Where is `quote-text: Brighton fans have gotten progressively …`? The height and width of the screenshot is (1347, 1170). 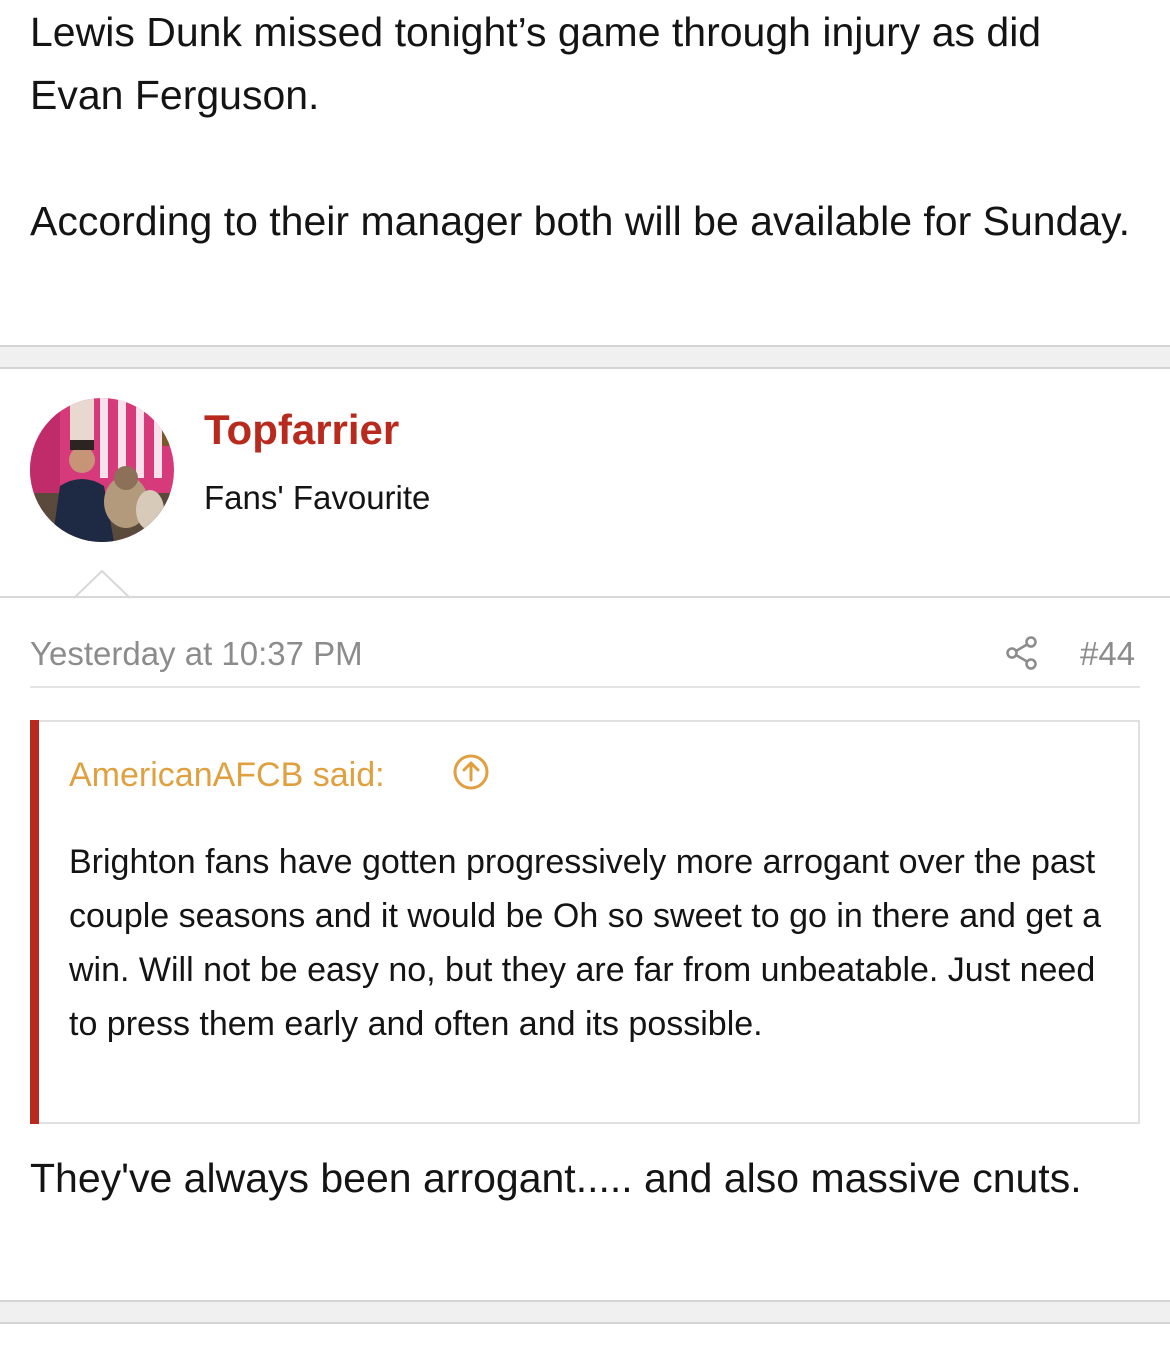
quote-text: Brighton fans have gotten progressively … is located at coordinates (585, 943).